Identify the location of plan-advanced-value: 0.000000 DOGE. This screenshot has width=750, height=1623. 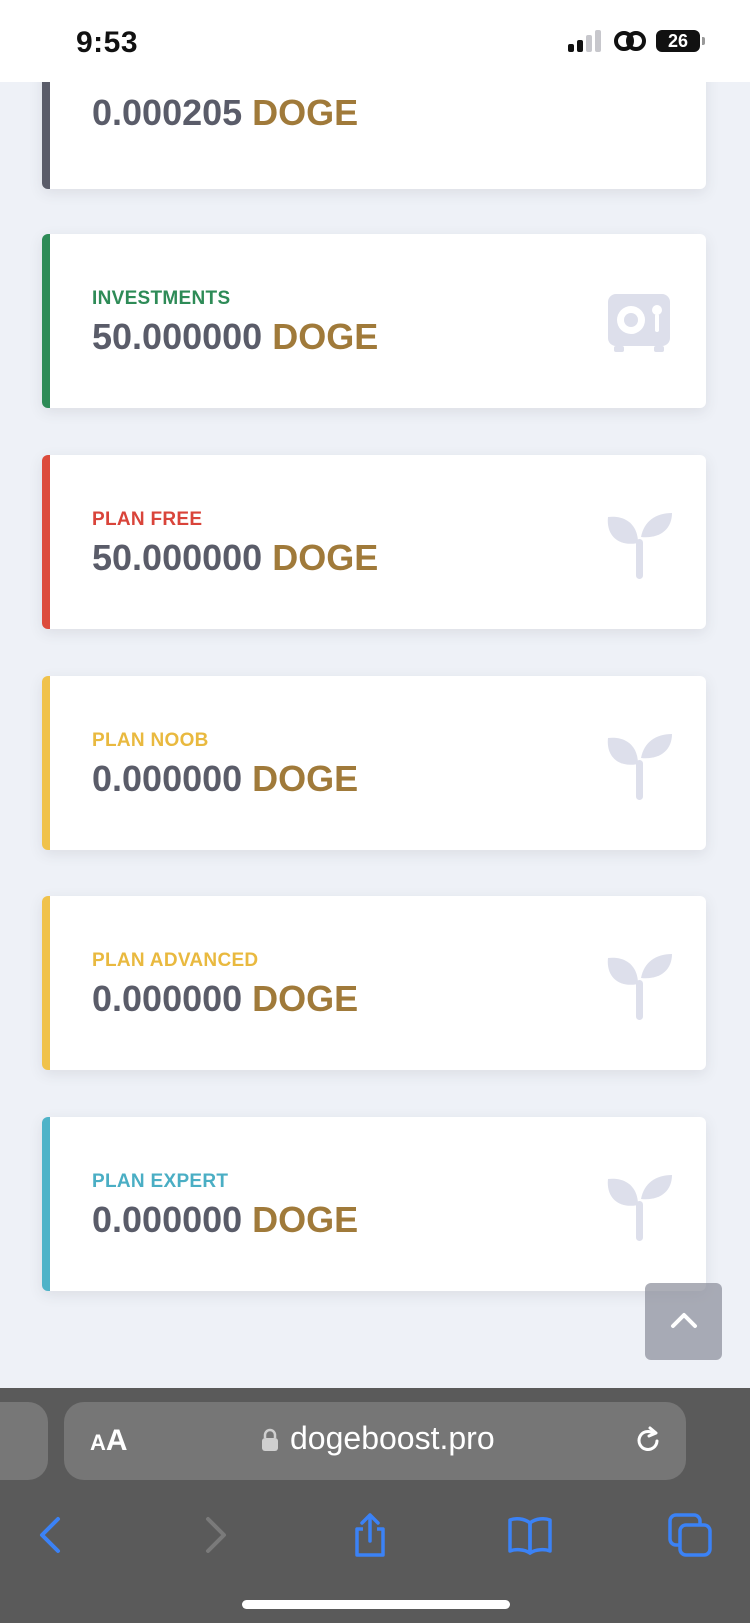
(225, 999).